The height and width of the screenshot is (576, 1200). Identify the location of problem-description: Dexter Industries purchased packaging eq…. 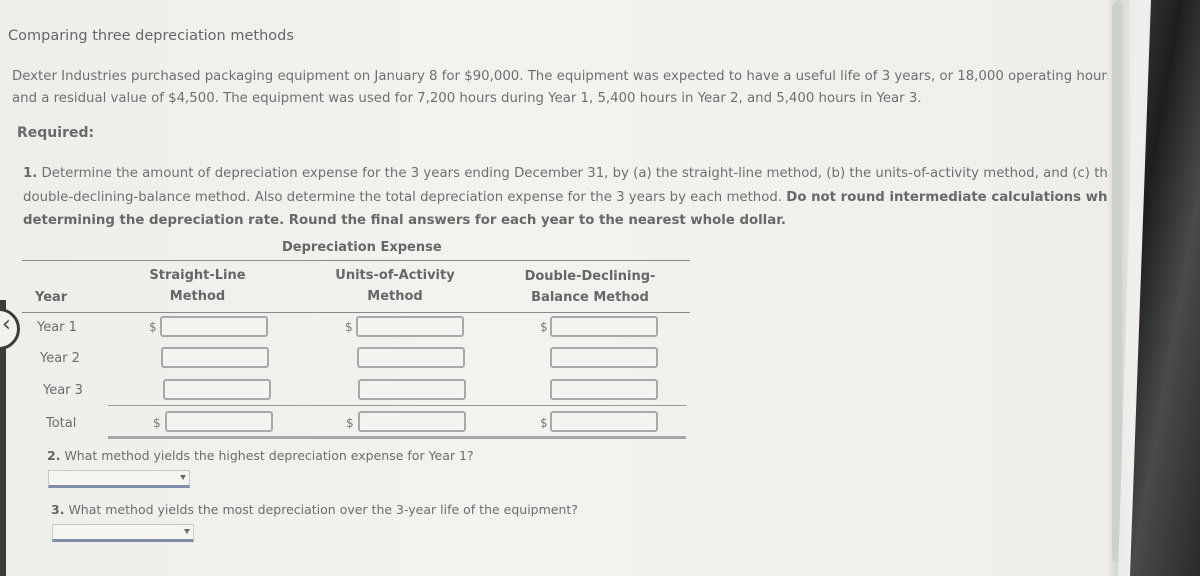
(565, 87).